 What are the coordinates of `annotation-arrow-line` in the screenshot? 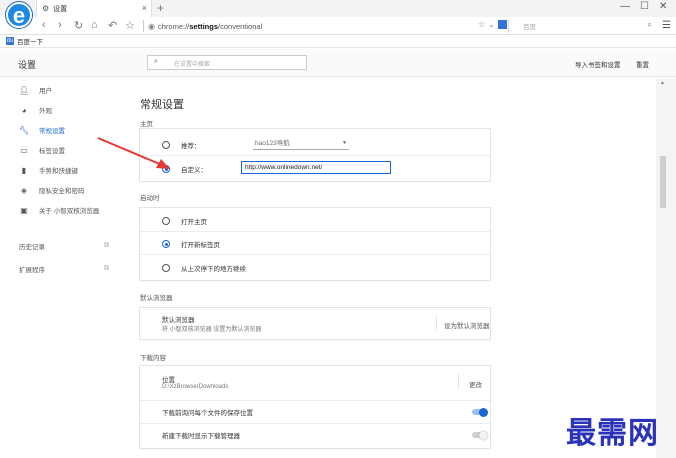 It's located at (130, 151).